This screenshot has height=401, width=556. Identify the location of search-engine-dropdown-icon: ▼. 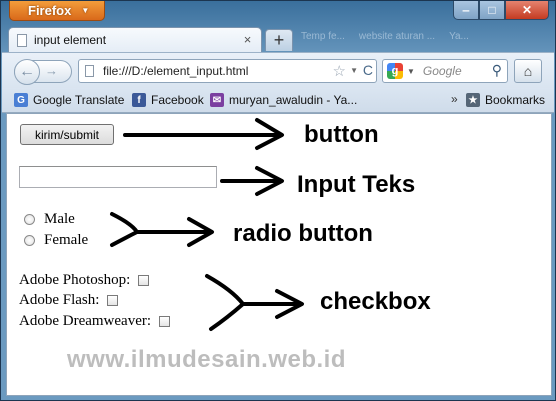
(411, 71).